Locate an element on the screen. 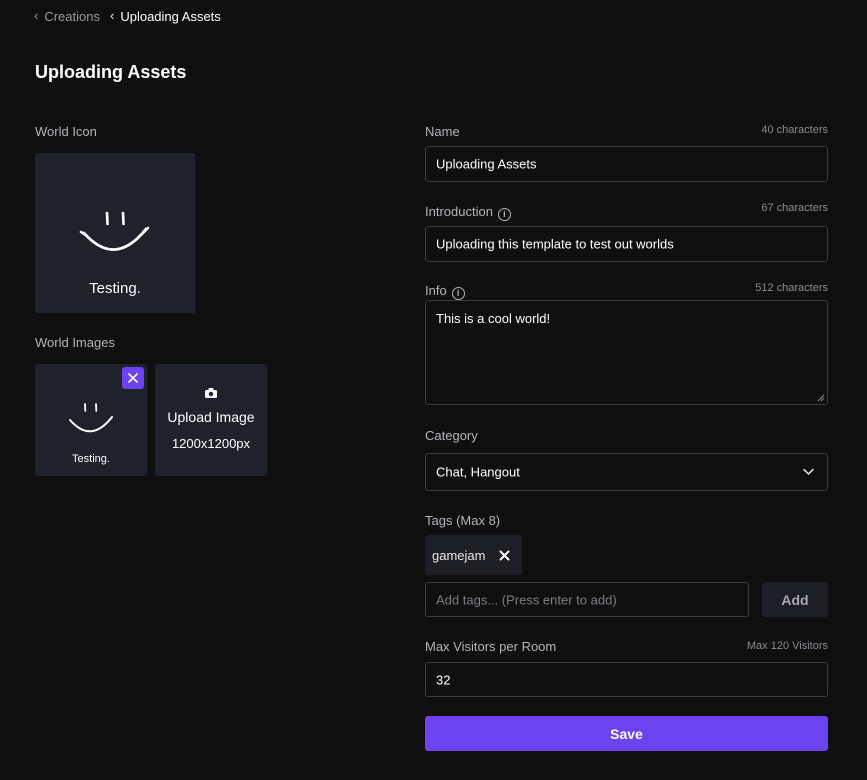 This screenshot has width=867, height=780. introduction-label: Introduction i is located at coordinates (468, 212).